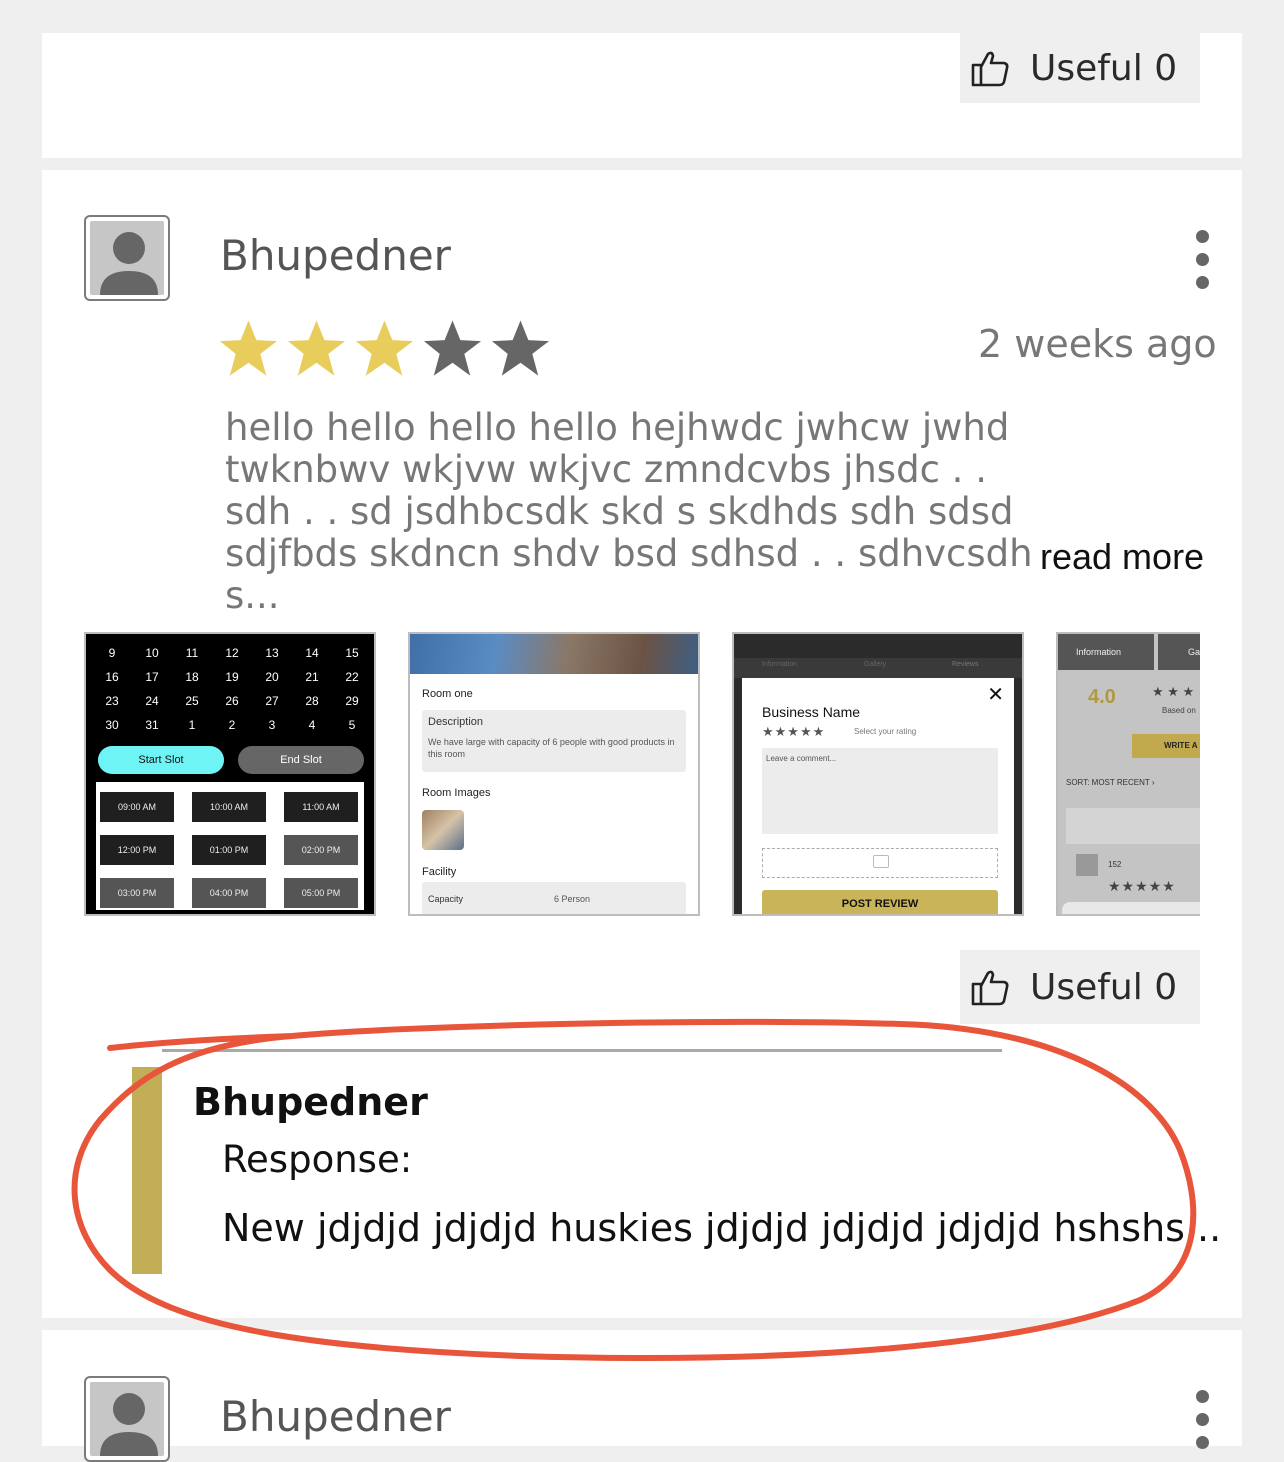 Image resolution: width=1284 pixels, height=1462 pixels. I want to click on calendar-day: 21, so click(312, 677).